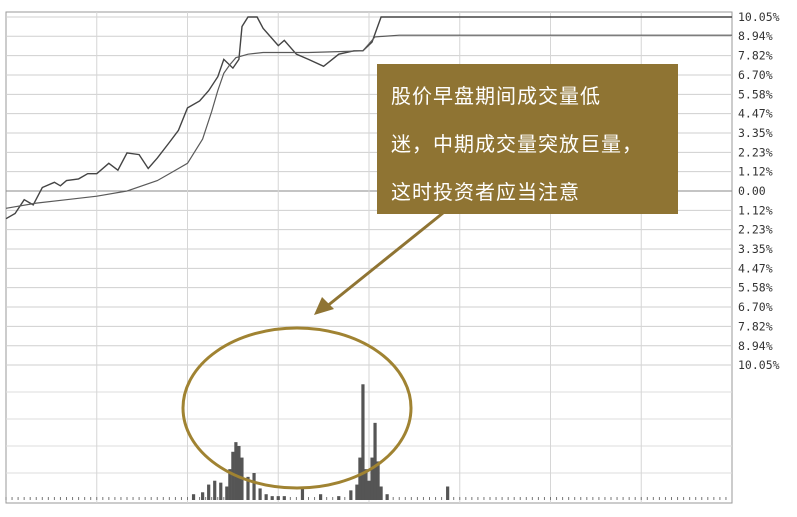 This screenshot has width=797, height=517. What do you see at coordinates (517, 144) in the screenshot?
I see `callout-line-2: 迷，中期成交量突放巨量，` at bounding box center [517, 144].